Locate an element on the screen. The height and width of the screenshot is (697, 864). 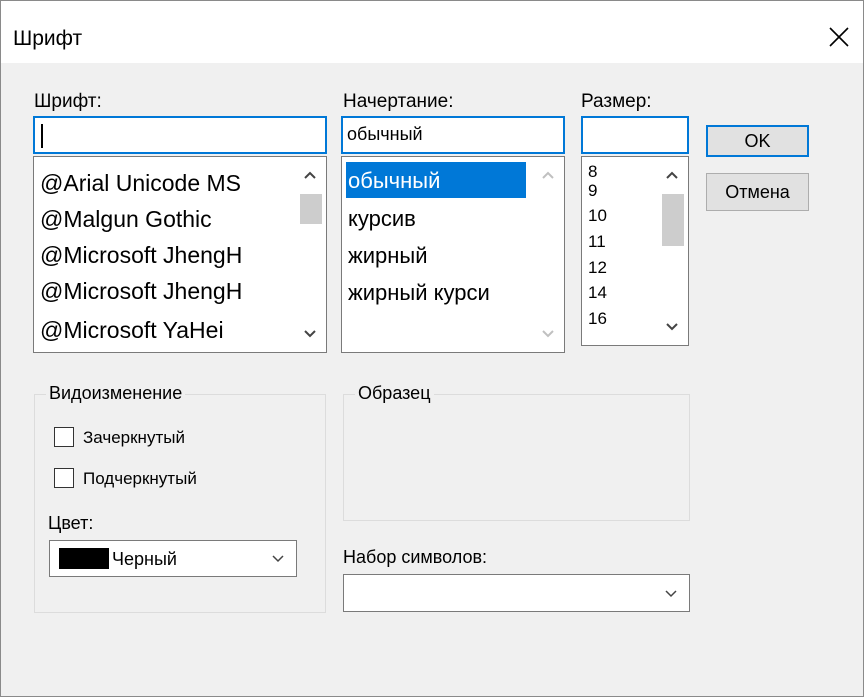
font-style-value: обычный is located at coordinates (385, 134).